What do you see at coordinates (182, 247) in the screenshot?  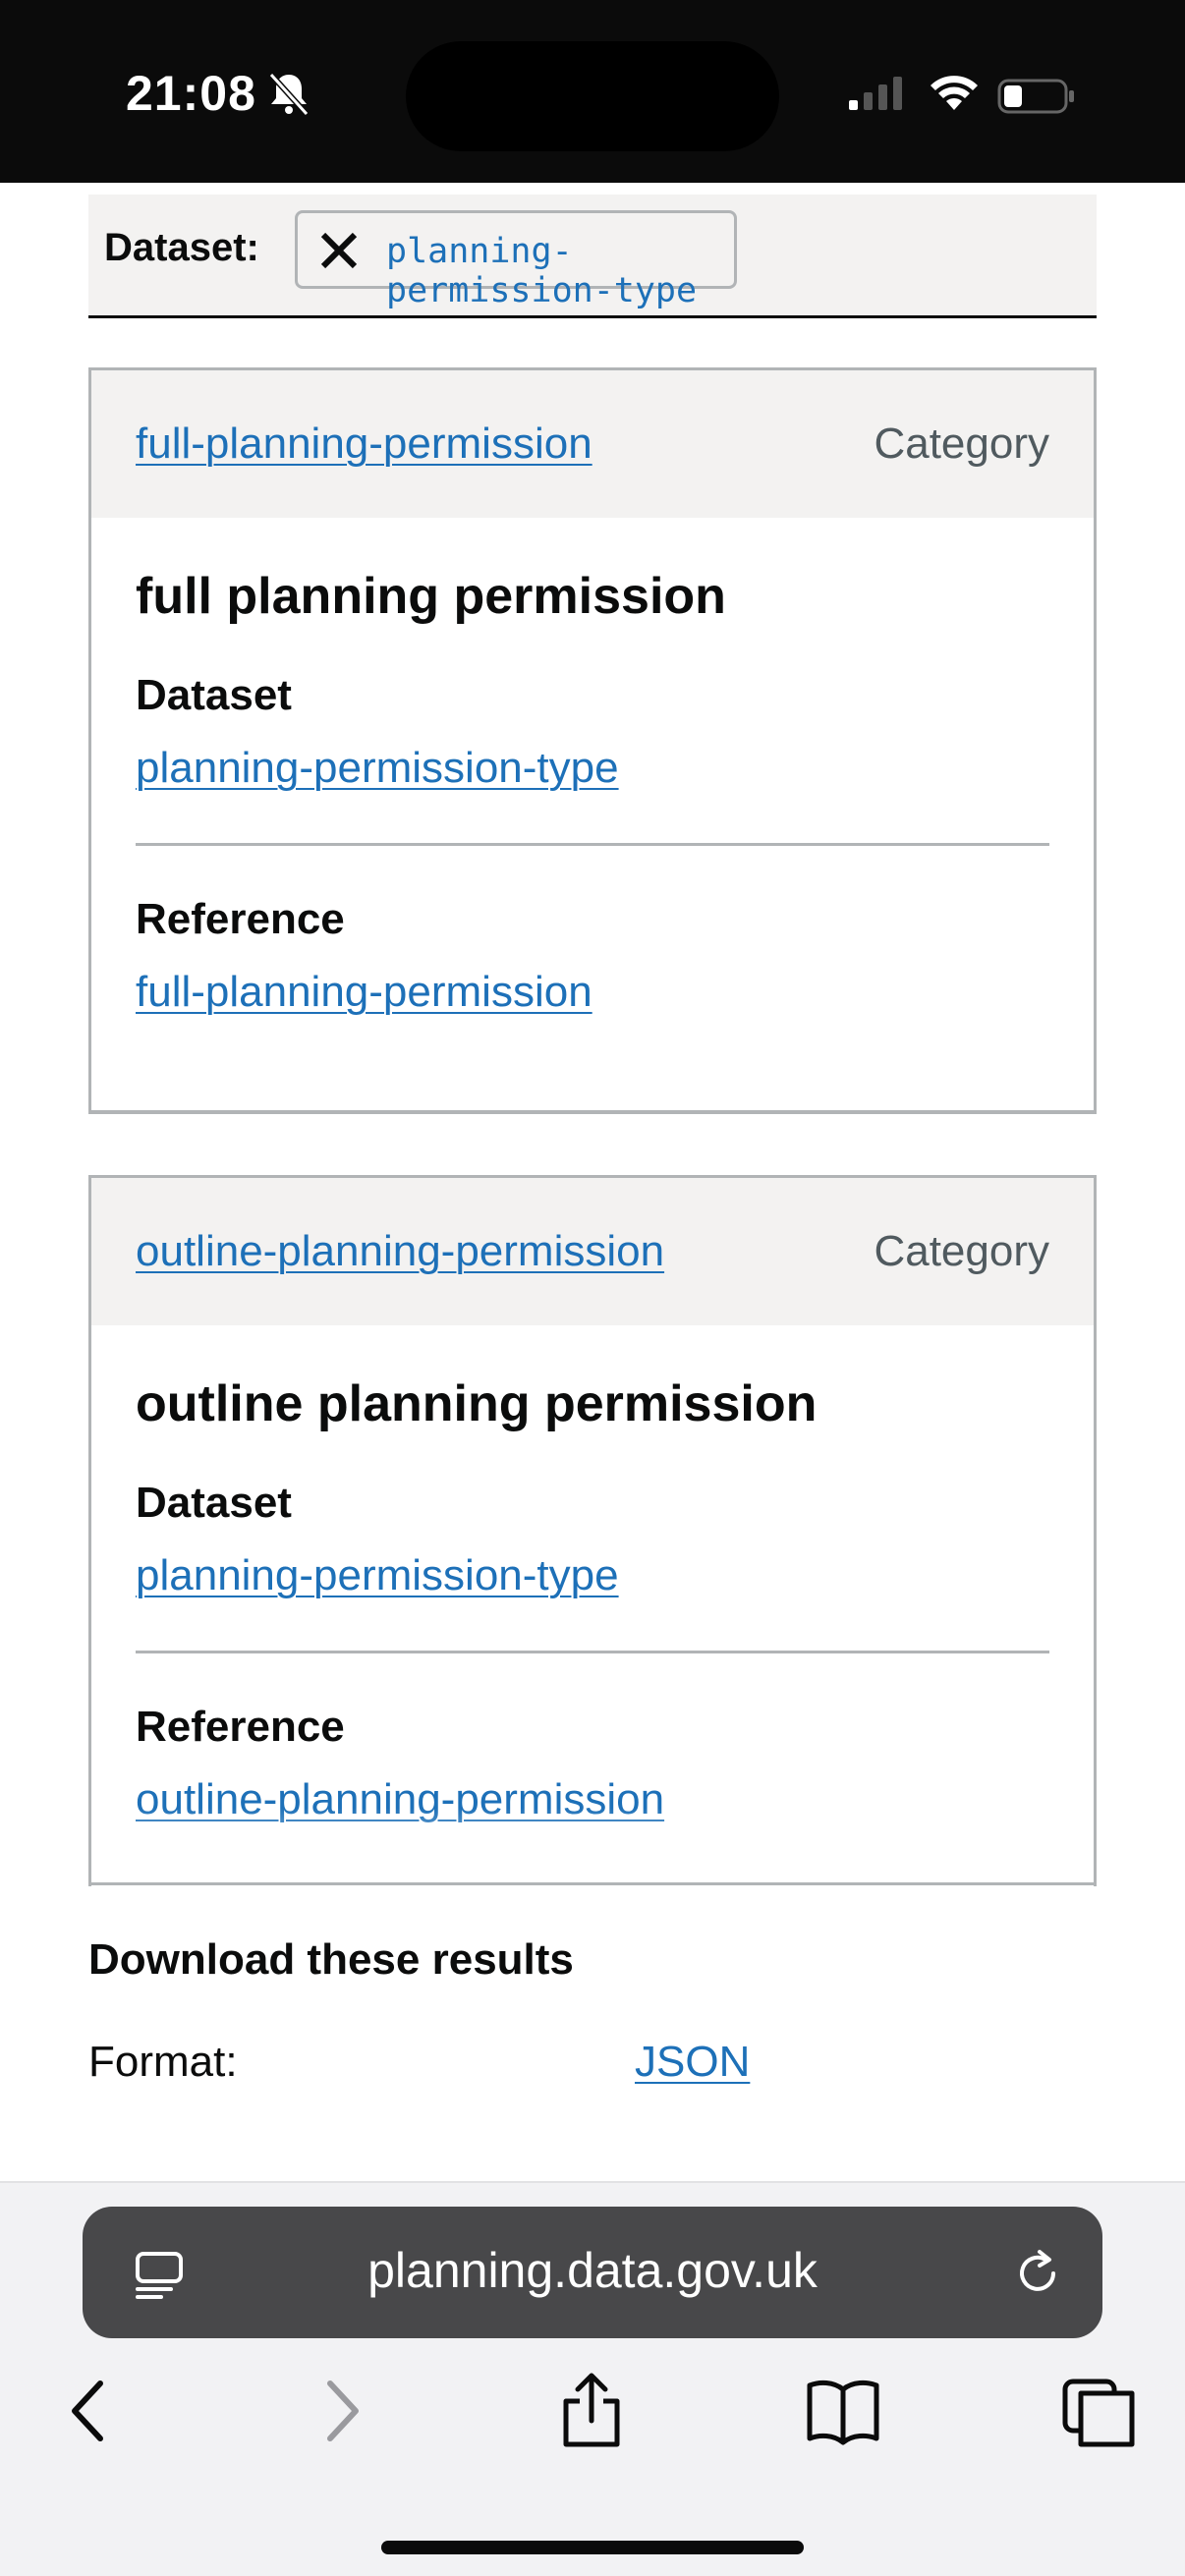 I see `filter-label: Dataset:` at bounding box center [182, 247].